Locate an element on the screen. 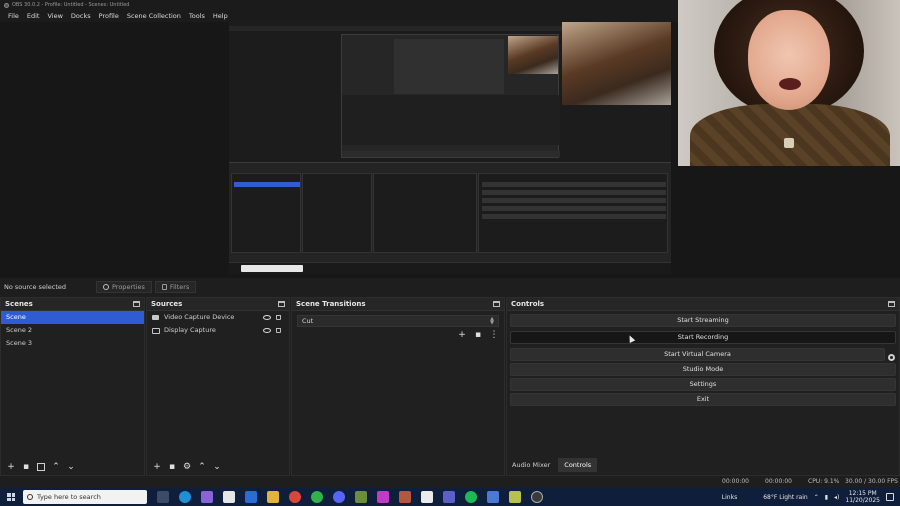 This screenshot has height=506, width=900. nested-control-btn is located at coordinates (574, 192).